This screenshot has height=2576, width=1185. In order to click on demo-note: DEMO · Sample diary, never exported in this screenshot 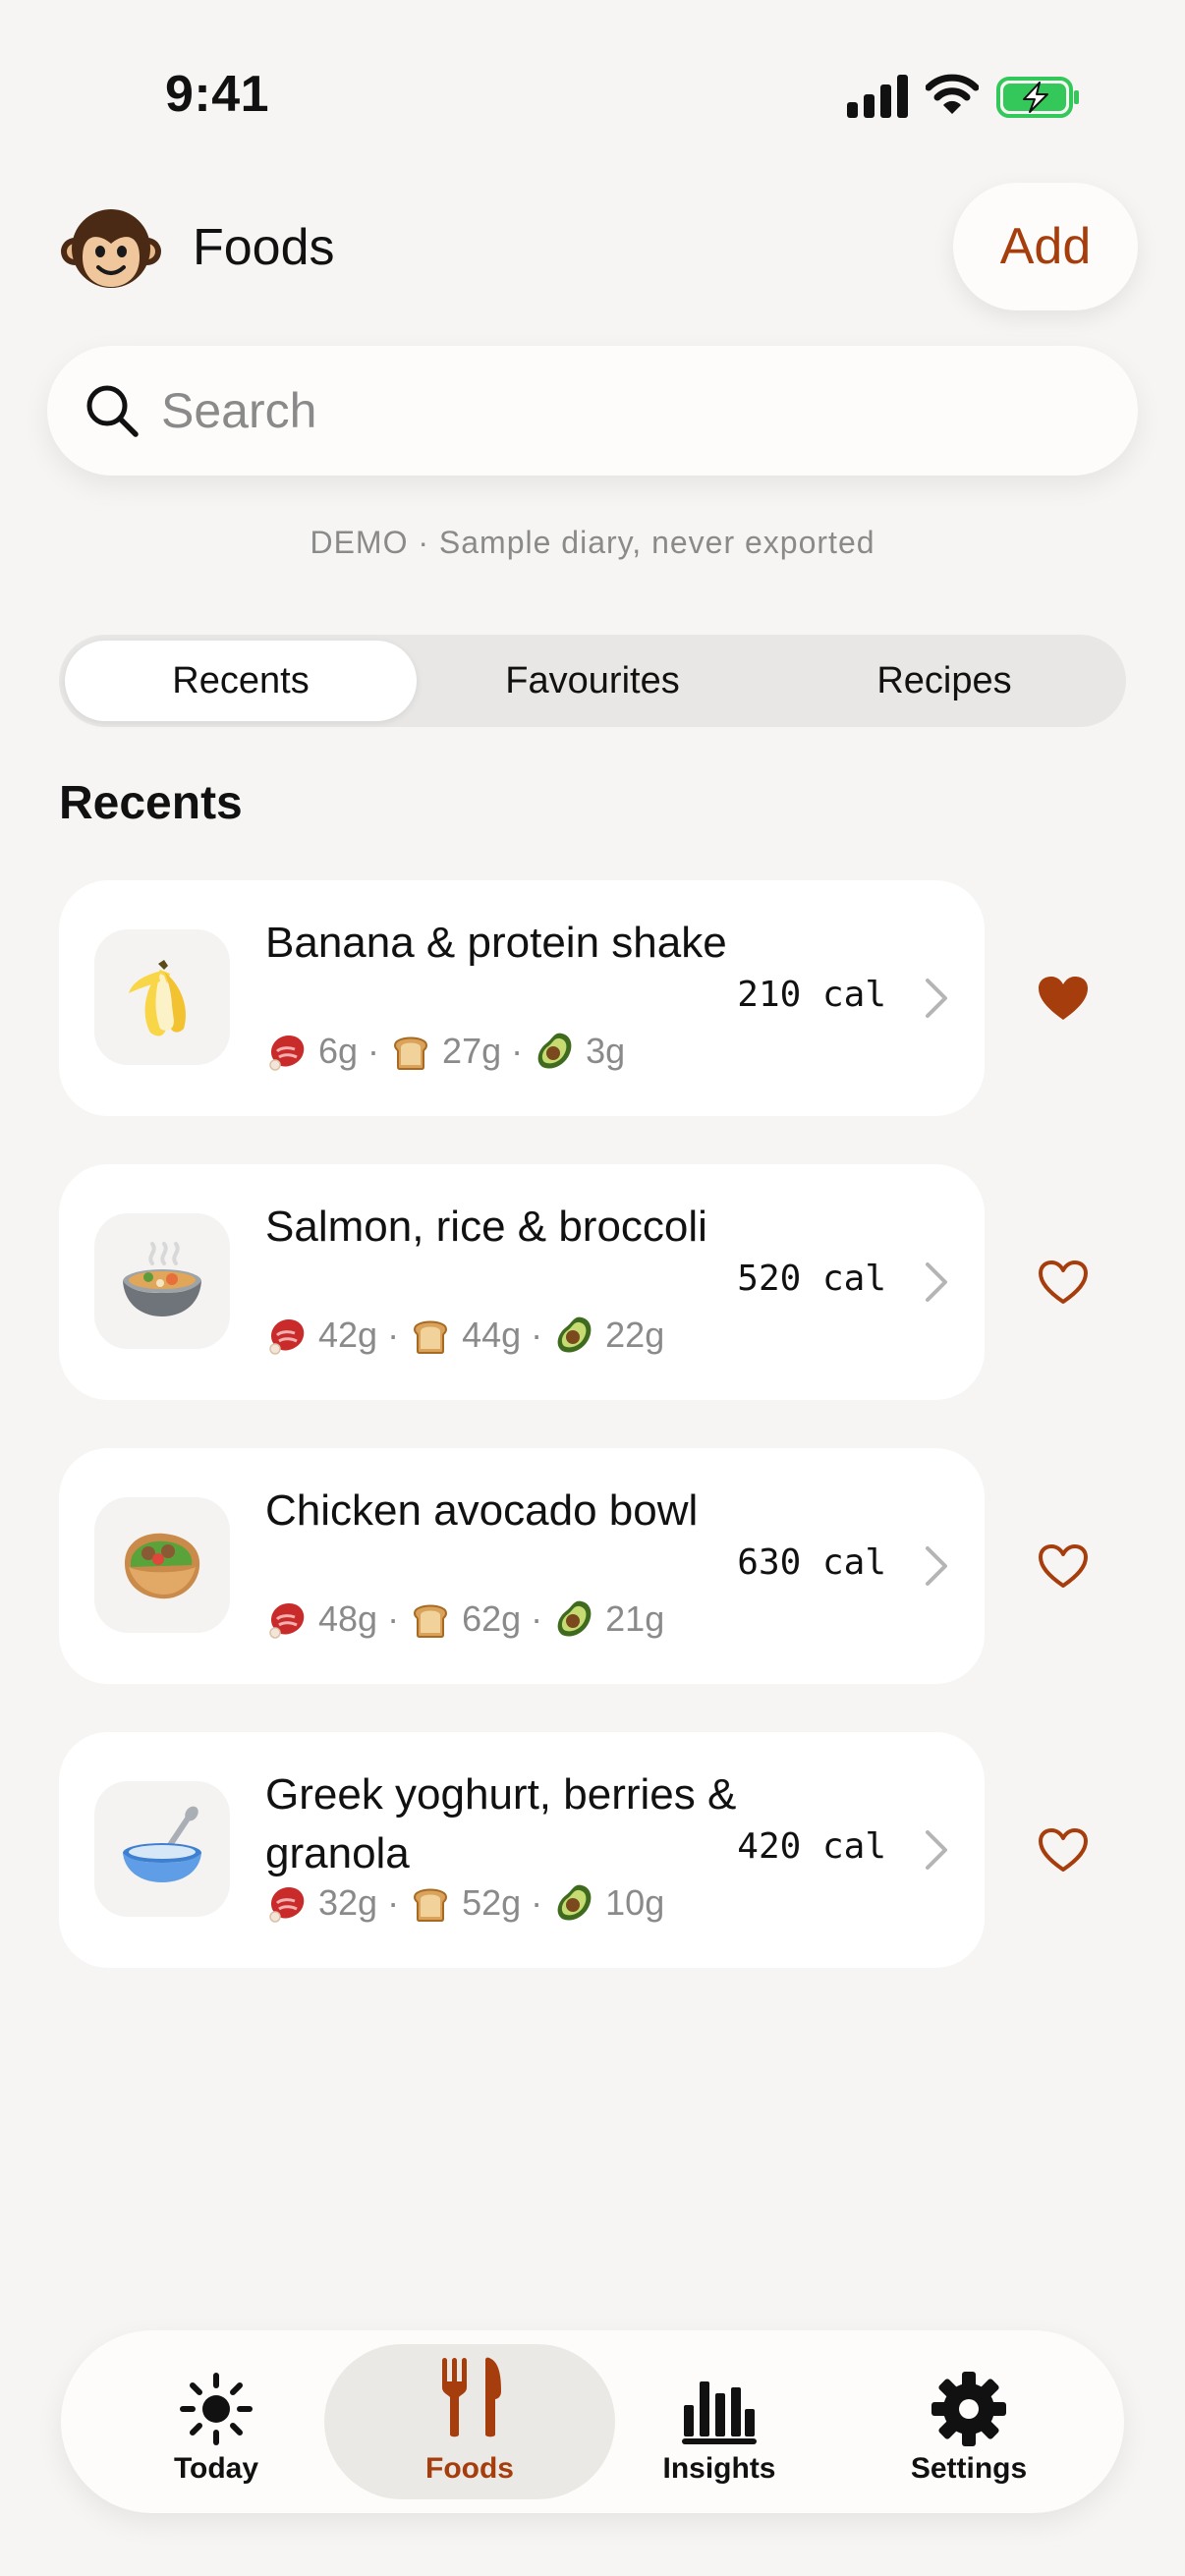, I will do `click(592, 542)`.